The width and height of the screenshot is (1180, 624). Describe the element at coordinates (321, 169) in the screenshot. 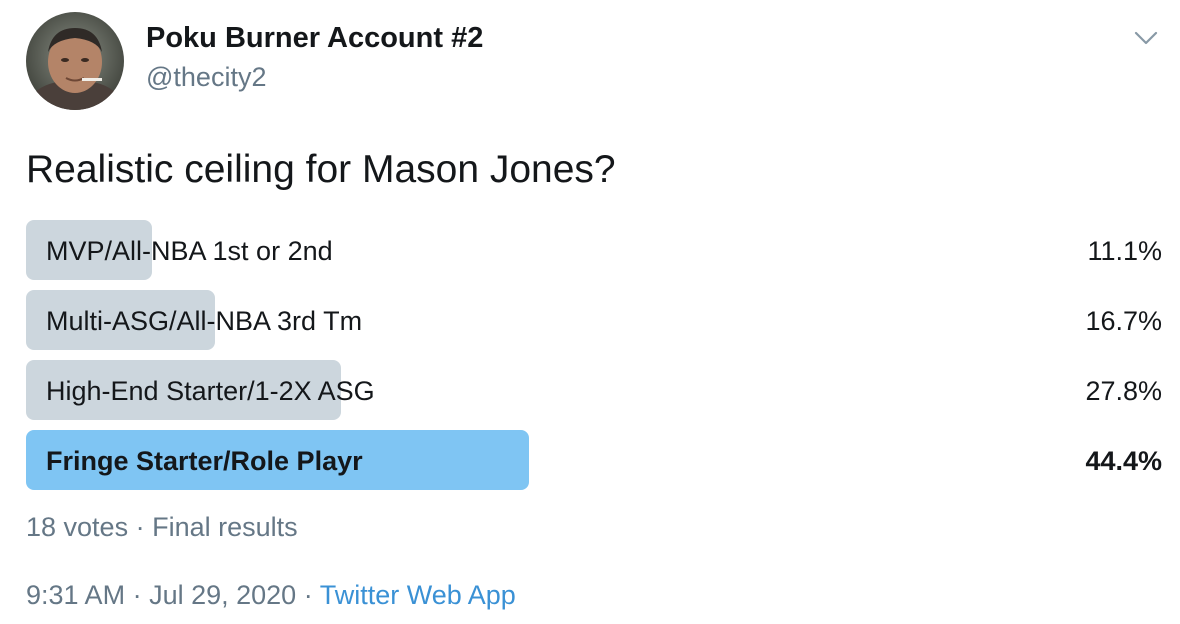

I see `tweet-text: Realistic ceiling for Mason Jones?` at that location.